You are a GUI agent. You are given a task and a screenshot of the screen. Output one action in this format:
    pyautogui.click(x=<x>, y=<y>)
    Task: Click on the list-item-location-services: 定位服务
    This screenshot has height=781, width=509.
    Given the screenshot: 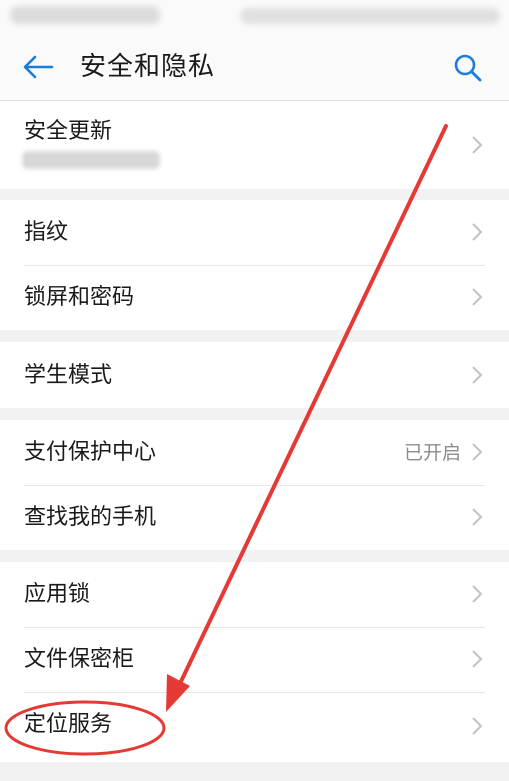 What is the action you would take?
    pyautogui.click(x=254, y=727)
    